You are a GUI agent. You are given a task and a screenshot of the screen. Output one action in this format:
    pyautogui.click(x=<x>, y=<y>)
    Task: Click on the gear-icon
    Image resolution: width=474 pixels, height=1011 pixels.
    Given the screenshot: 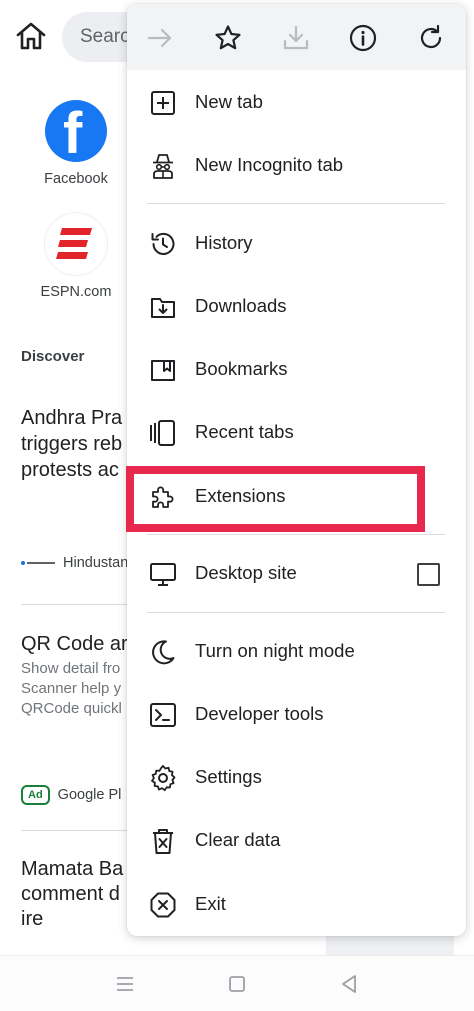 What is the action you would take?
    pyautogui.click(x=163, y=778)
    